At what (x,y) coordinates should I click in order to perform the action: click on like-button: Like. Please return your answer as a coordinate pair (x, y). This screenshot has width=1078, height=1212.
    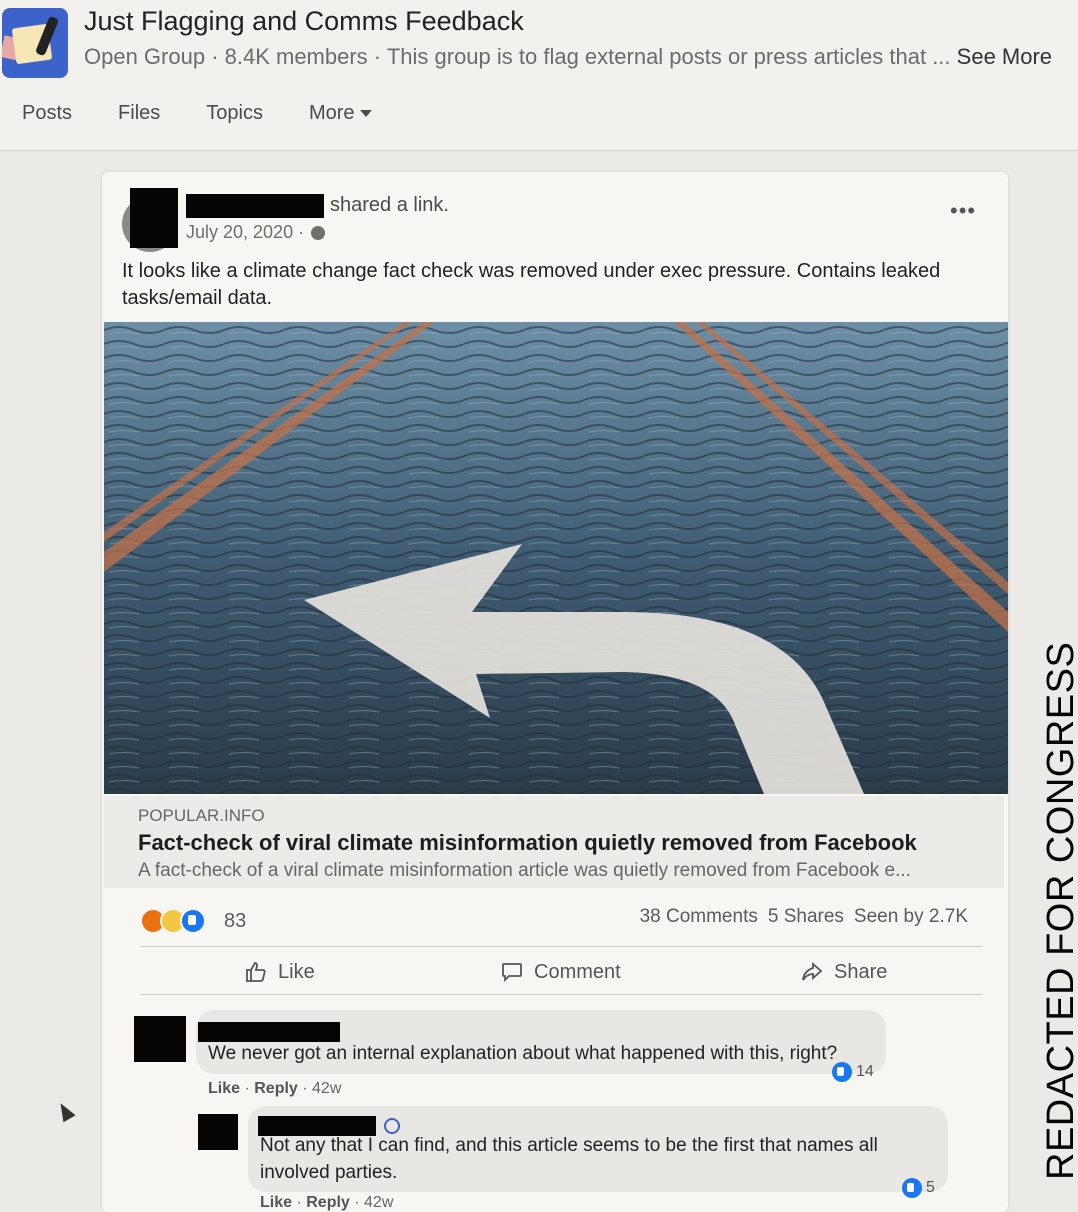
    Looking at the image, I should click on (279, 972).